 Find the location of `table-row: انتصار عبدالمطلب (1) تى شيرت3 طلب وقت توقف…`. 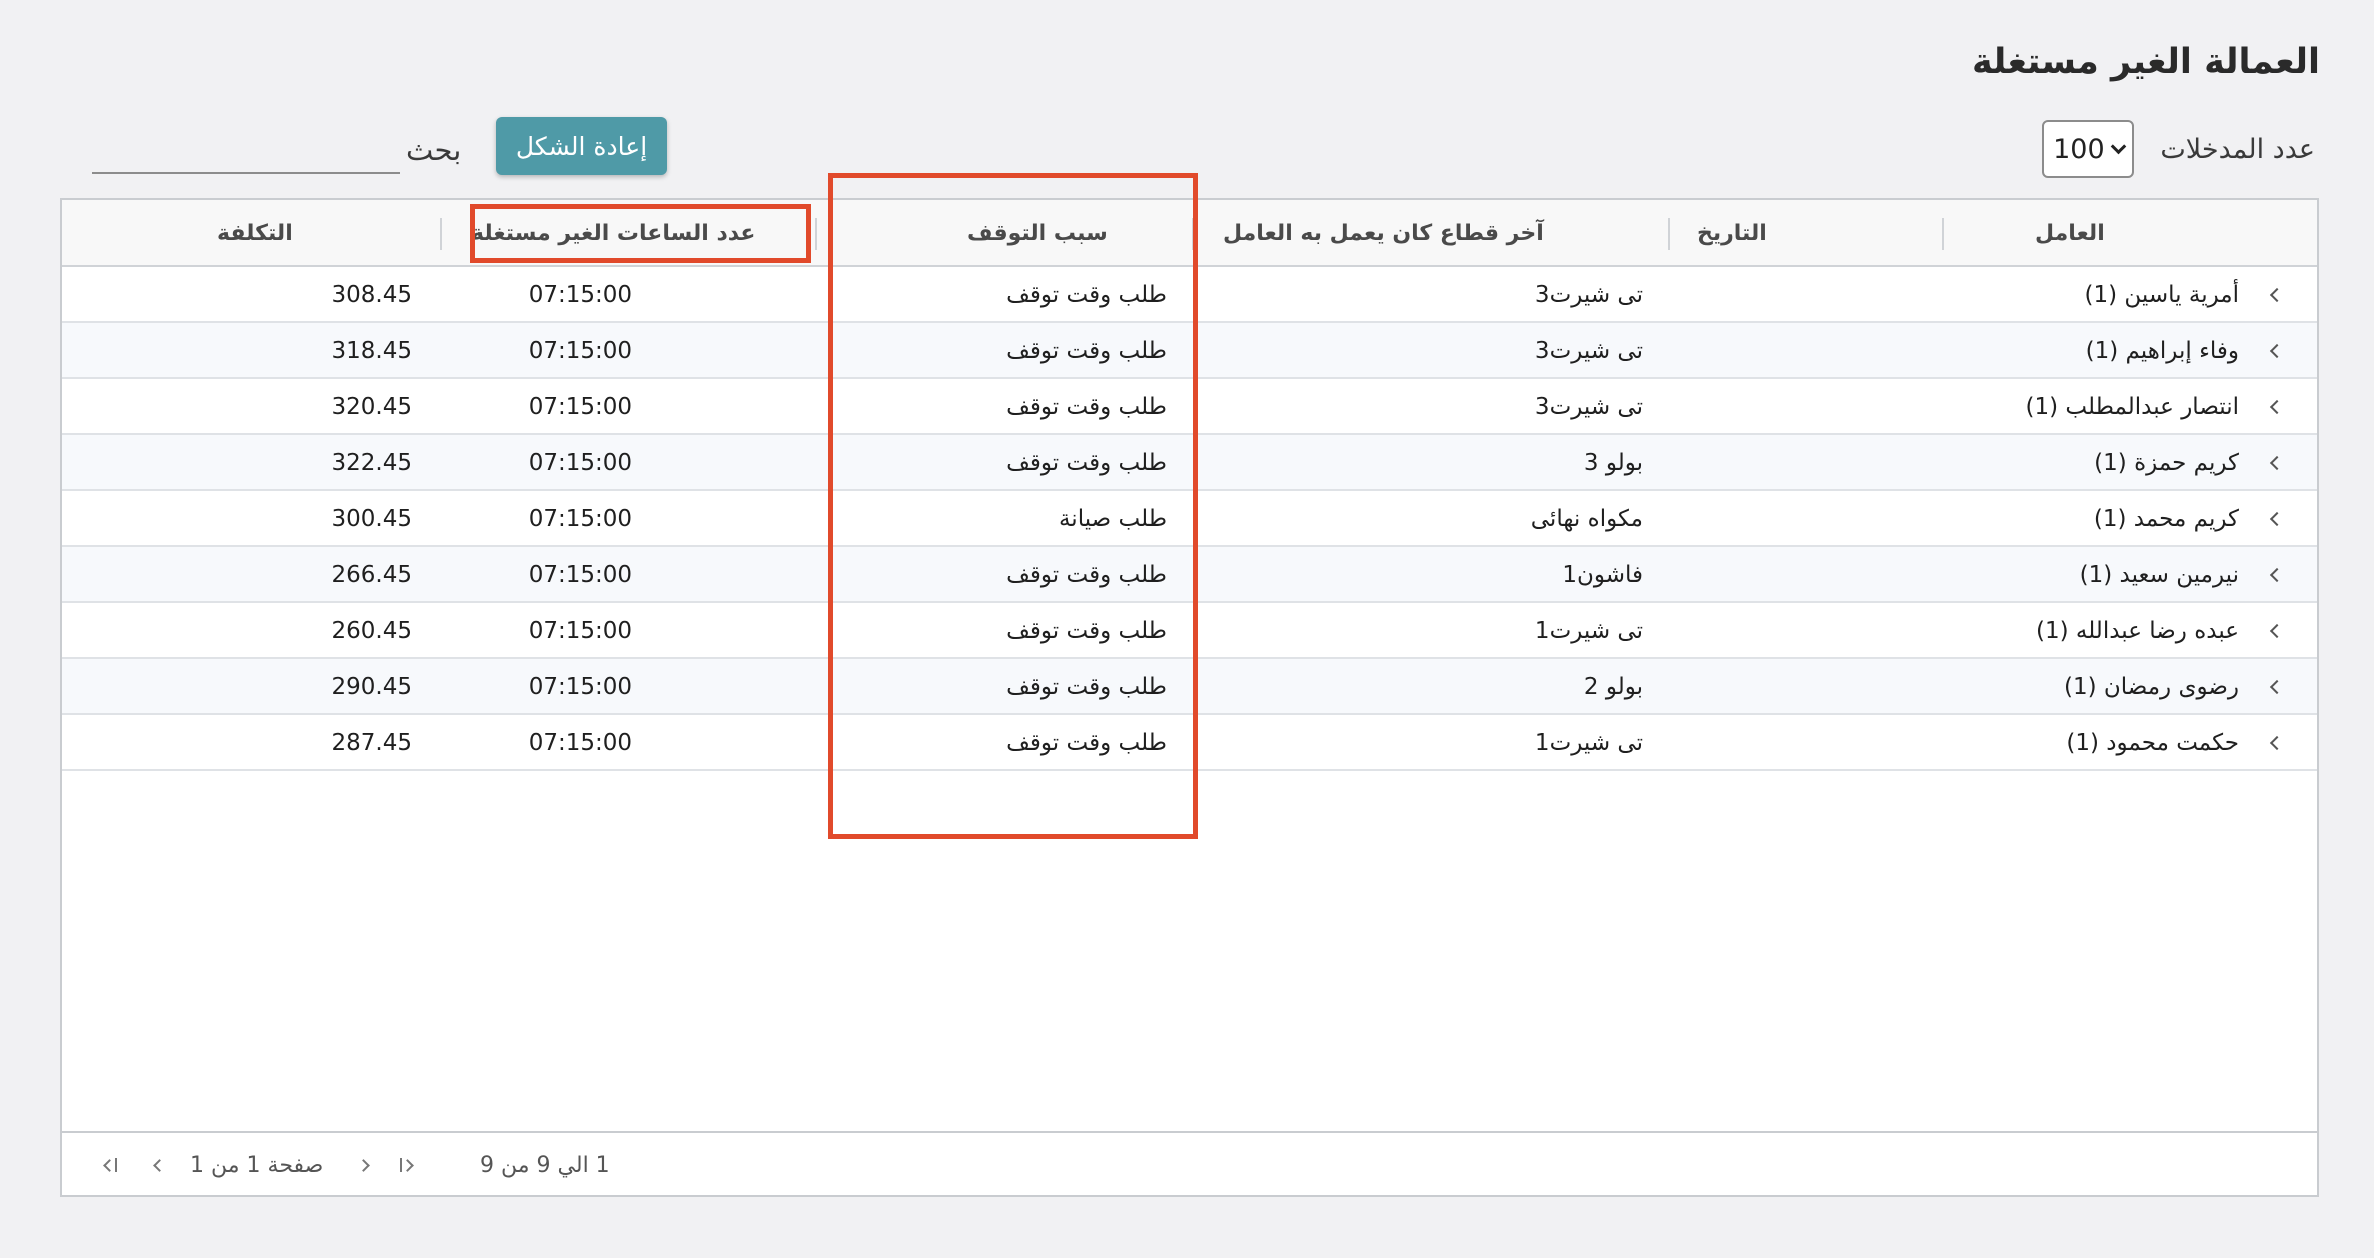

table-row: انتصار عبدالمطلب (1) تى شيرت3 طلب وقت توقف… is located at coordinates (1189, 407).